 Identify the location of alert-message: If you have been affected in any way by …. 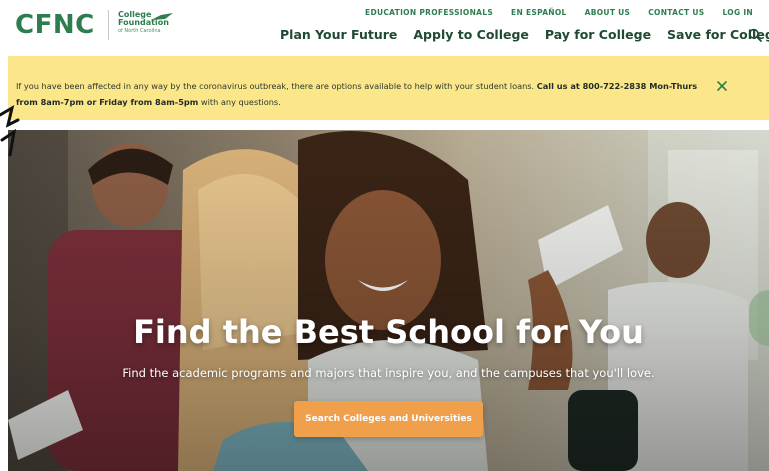
(361, 94).